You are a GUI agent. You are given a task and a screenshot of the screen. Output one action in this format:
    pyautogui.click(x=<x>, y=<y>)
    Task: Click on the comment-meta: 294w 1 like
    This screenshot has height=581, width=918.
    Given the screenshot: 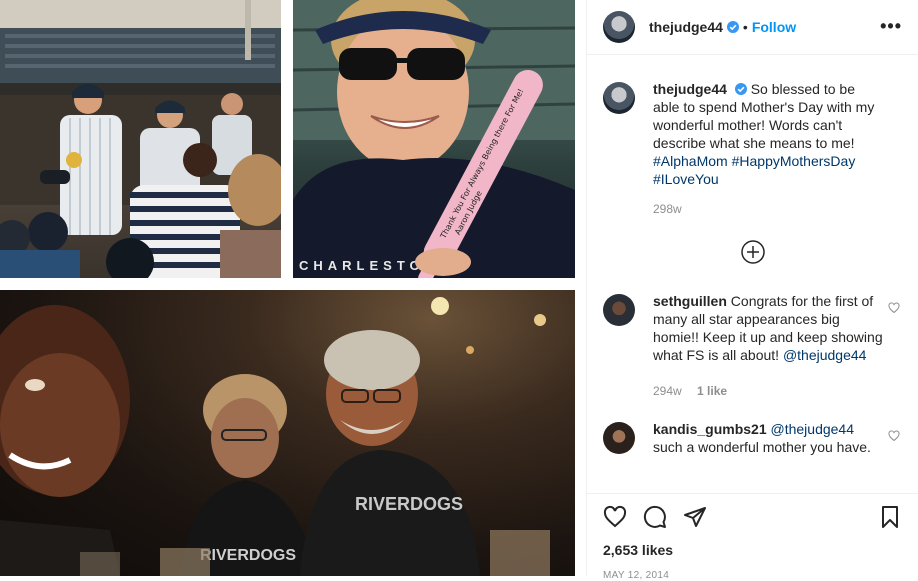 What is the action you would take?
    pyautogui.click(x=769, y=391)
    